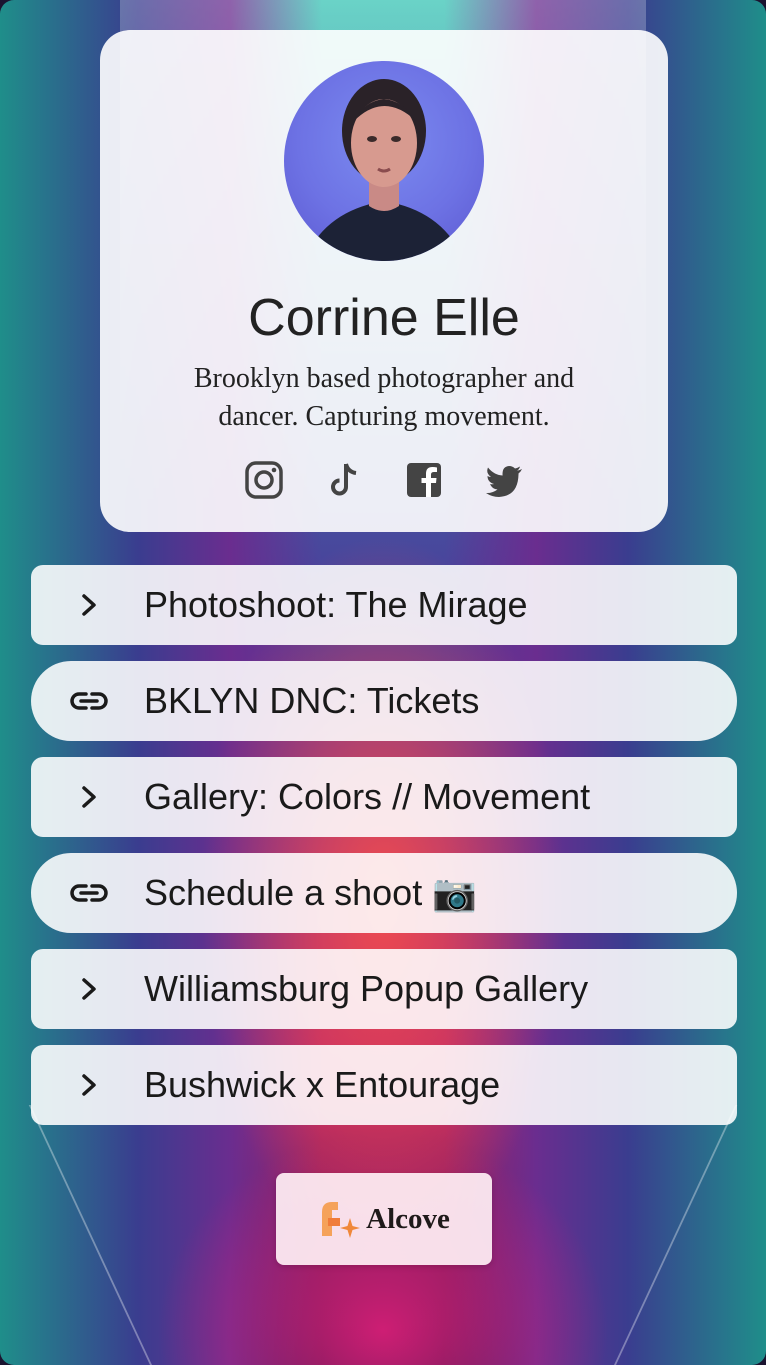 Image resolution: width=766 pixels, height=1365 pixels. I want to click on link-label: Bushwick x Entourage, so click(322, 1084).